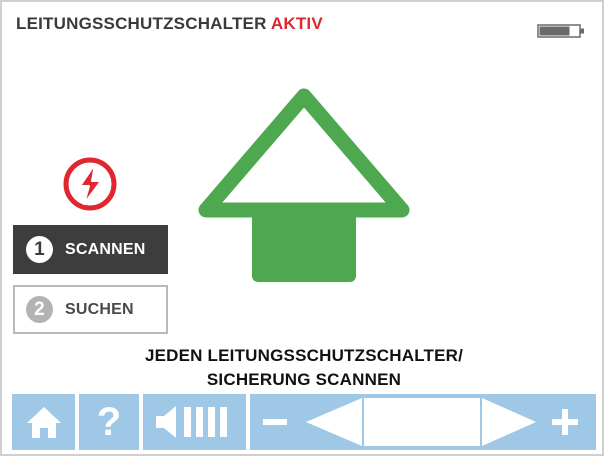  Describe the element at coordinates (90, 184) in the screenshot. I see `lightning-circle-icon` at that location.